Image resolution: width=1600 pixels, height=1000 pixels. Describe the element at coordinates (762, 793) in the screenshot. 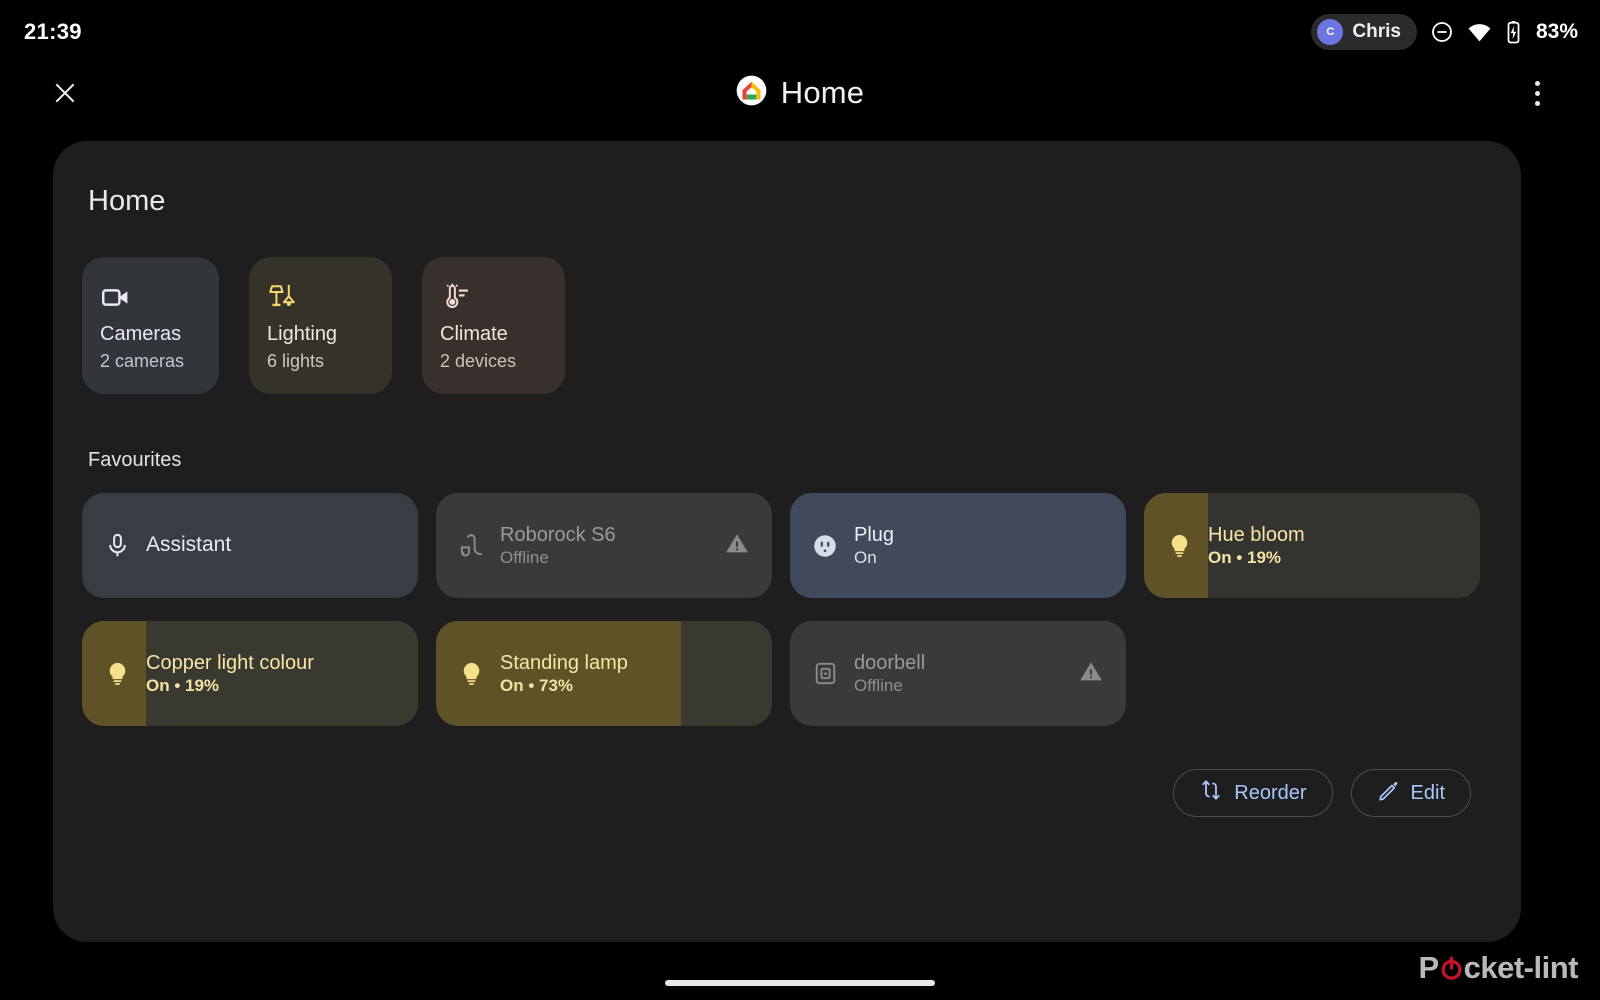

I see `action-button-row: Reorder Edit` at that location.